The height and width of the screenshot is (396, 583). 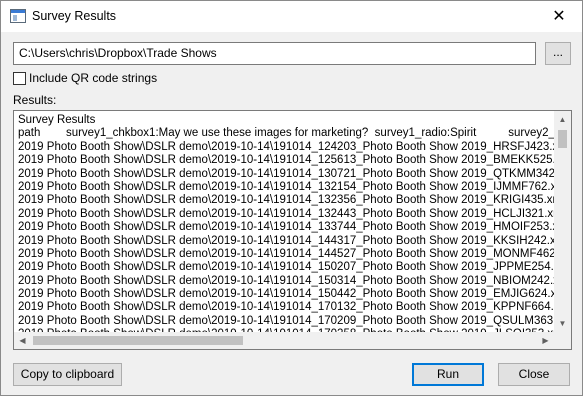 What do you see at coordinates (562, 119) in the screenshot?
I see `scroll-up-icon: ▲` at bounding box center [562, 119].